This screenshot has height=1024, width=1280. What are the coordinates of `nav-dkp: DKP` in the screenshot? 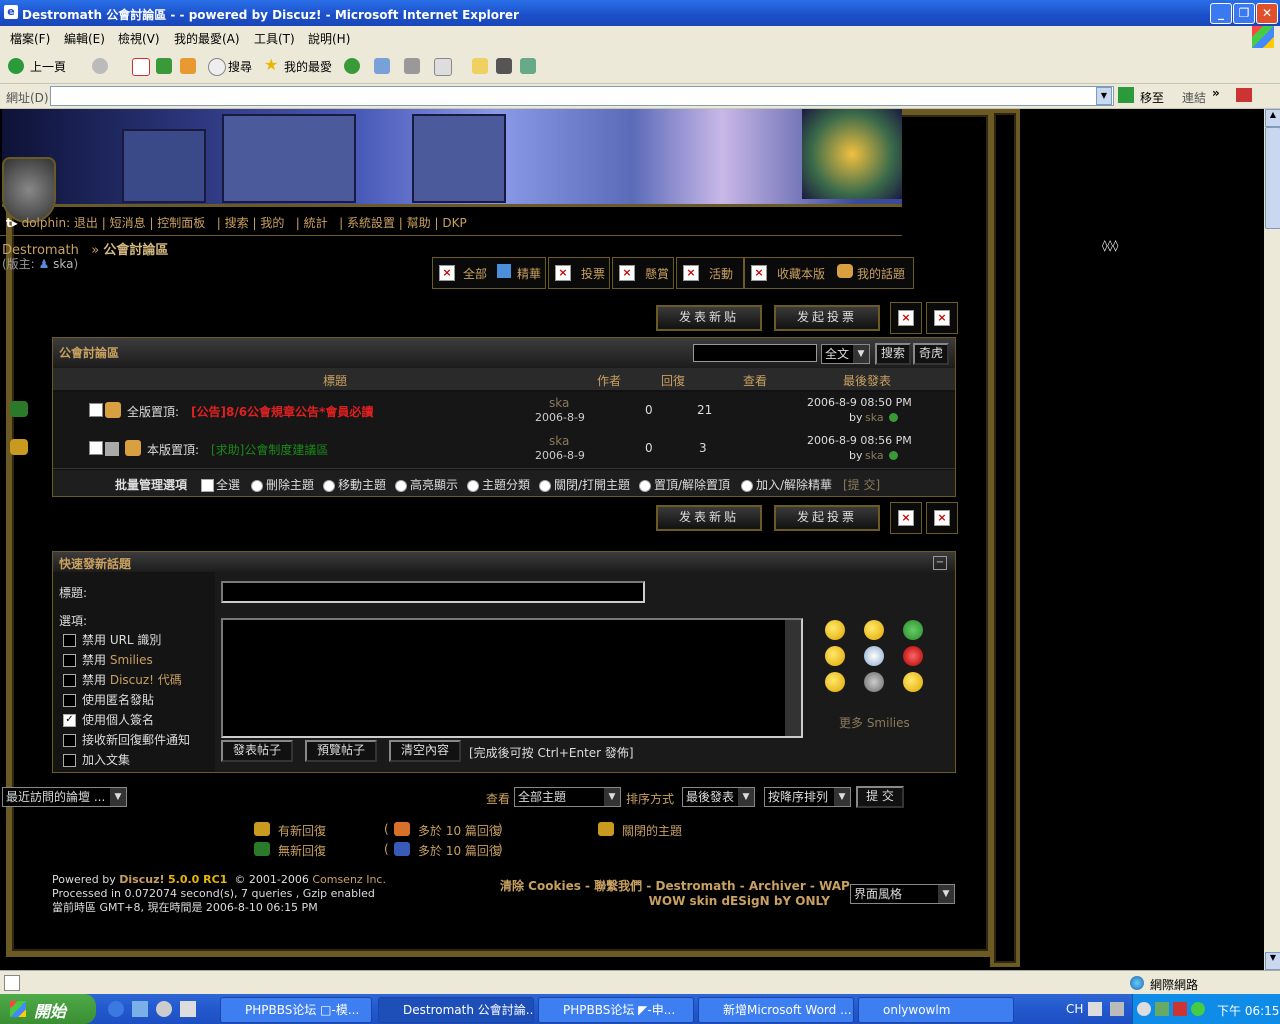 It's located at (454, 223).